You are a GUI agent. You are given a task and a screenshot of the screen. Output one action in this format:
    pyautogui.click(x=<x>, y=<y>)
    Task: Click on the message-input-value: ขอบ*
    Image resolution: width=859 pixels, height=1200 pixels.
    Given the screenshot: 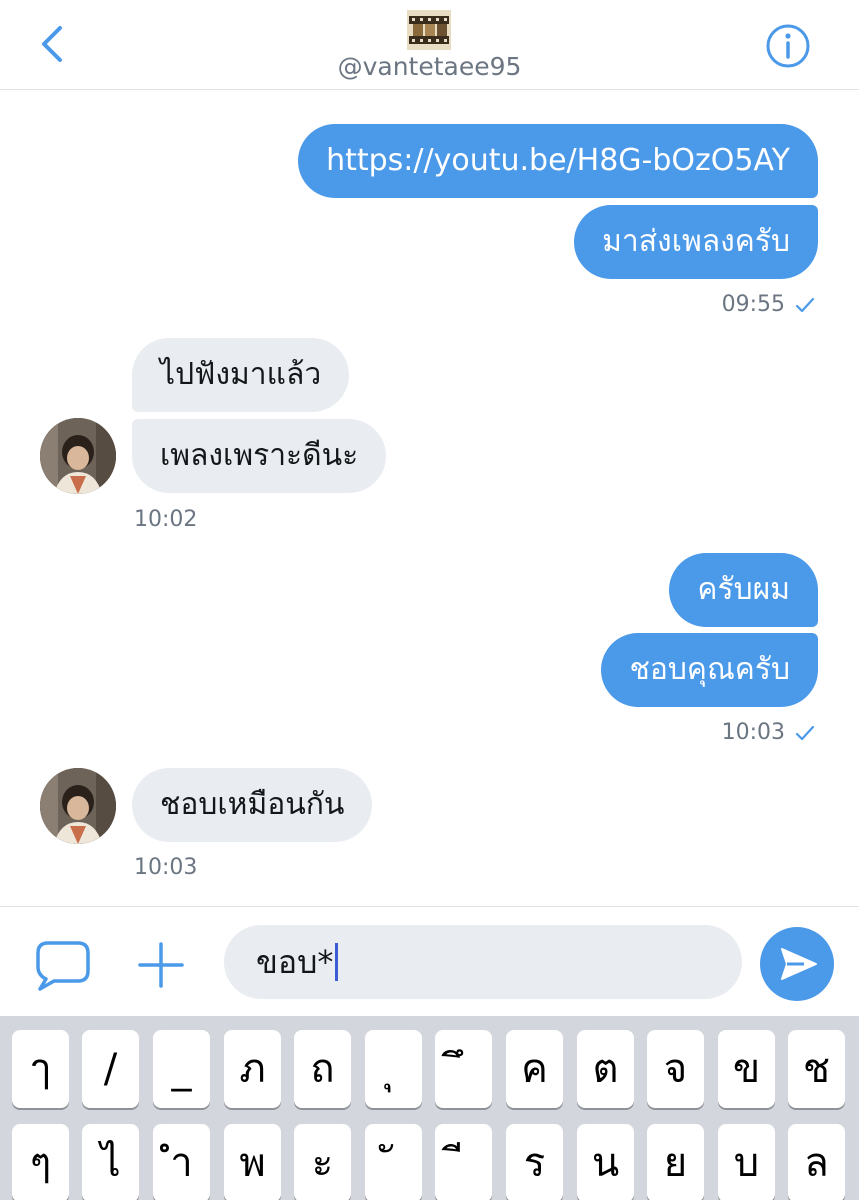 What is the action you would take?
    pyautogui.click(x=295, y=962)
    